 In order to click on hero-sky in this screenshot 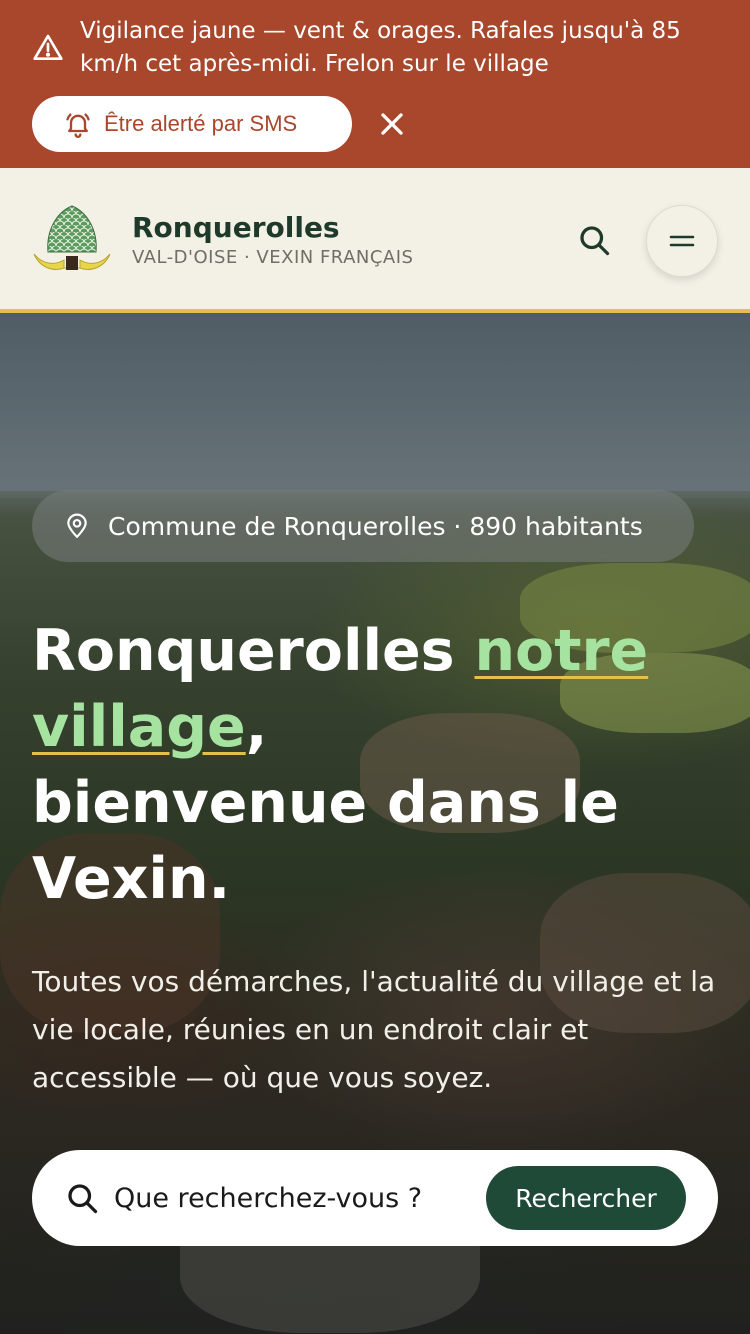, I will do `click(375, 405)`.